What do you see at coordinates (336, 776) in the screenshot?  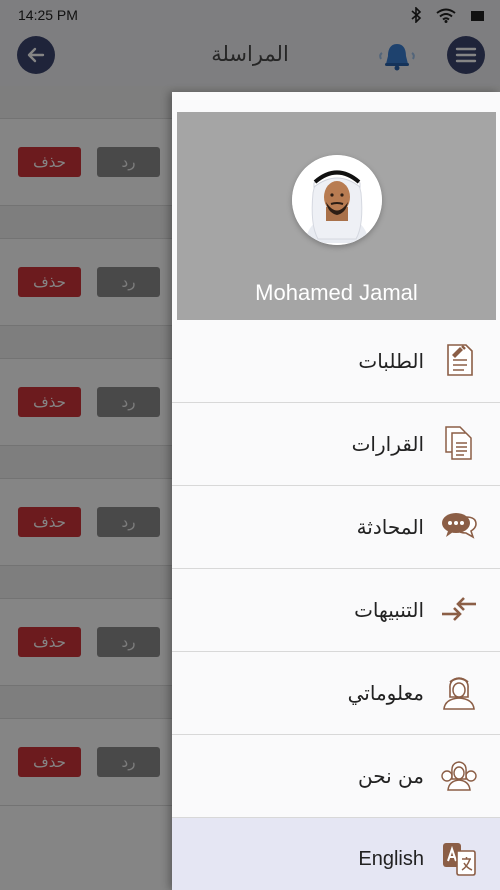 I see `drawer-item-about-us: من نحن` at bounding box center [336, 776].